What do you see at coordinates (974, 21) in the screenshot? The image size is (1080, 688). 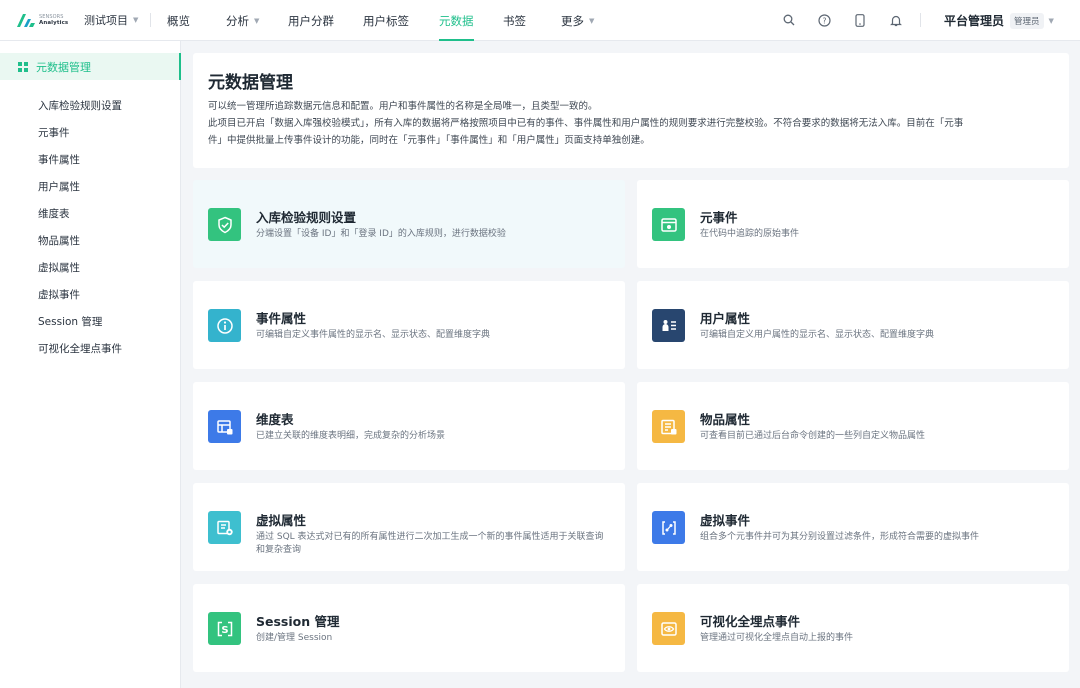 I see `user-name: 平台管理员` at bounding box center [974, 21].